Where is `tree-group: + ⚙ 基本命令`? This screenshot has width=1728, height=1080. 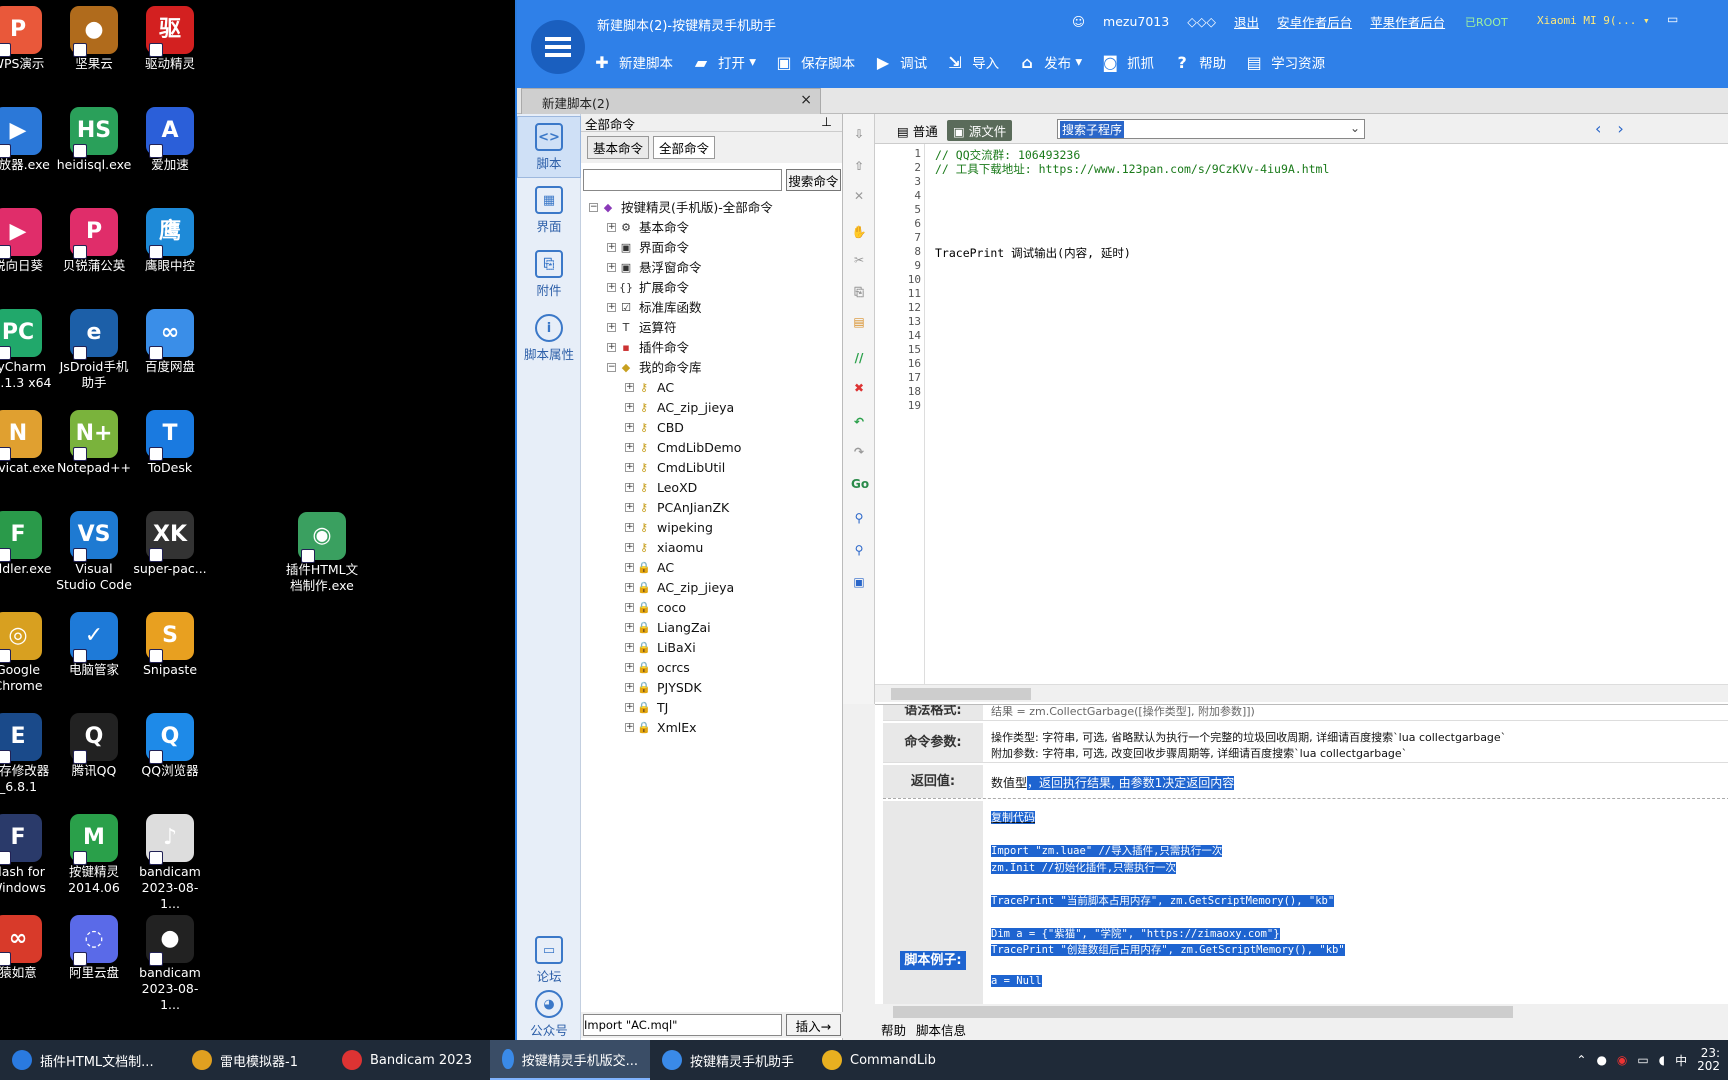
tree-group: + ⚙ 基本命令 is located at coordinates (712, 228).